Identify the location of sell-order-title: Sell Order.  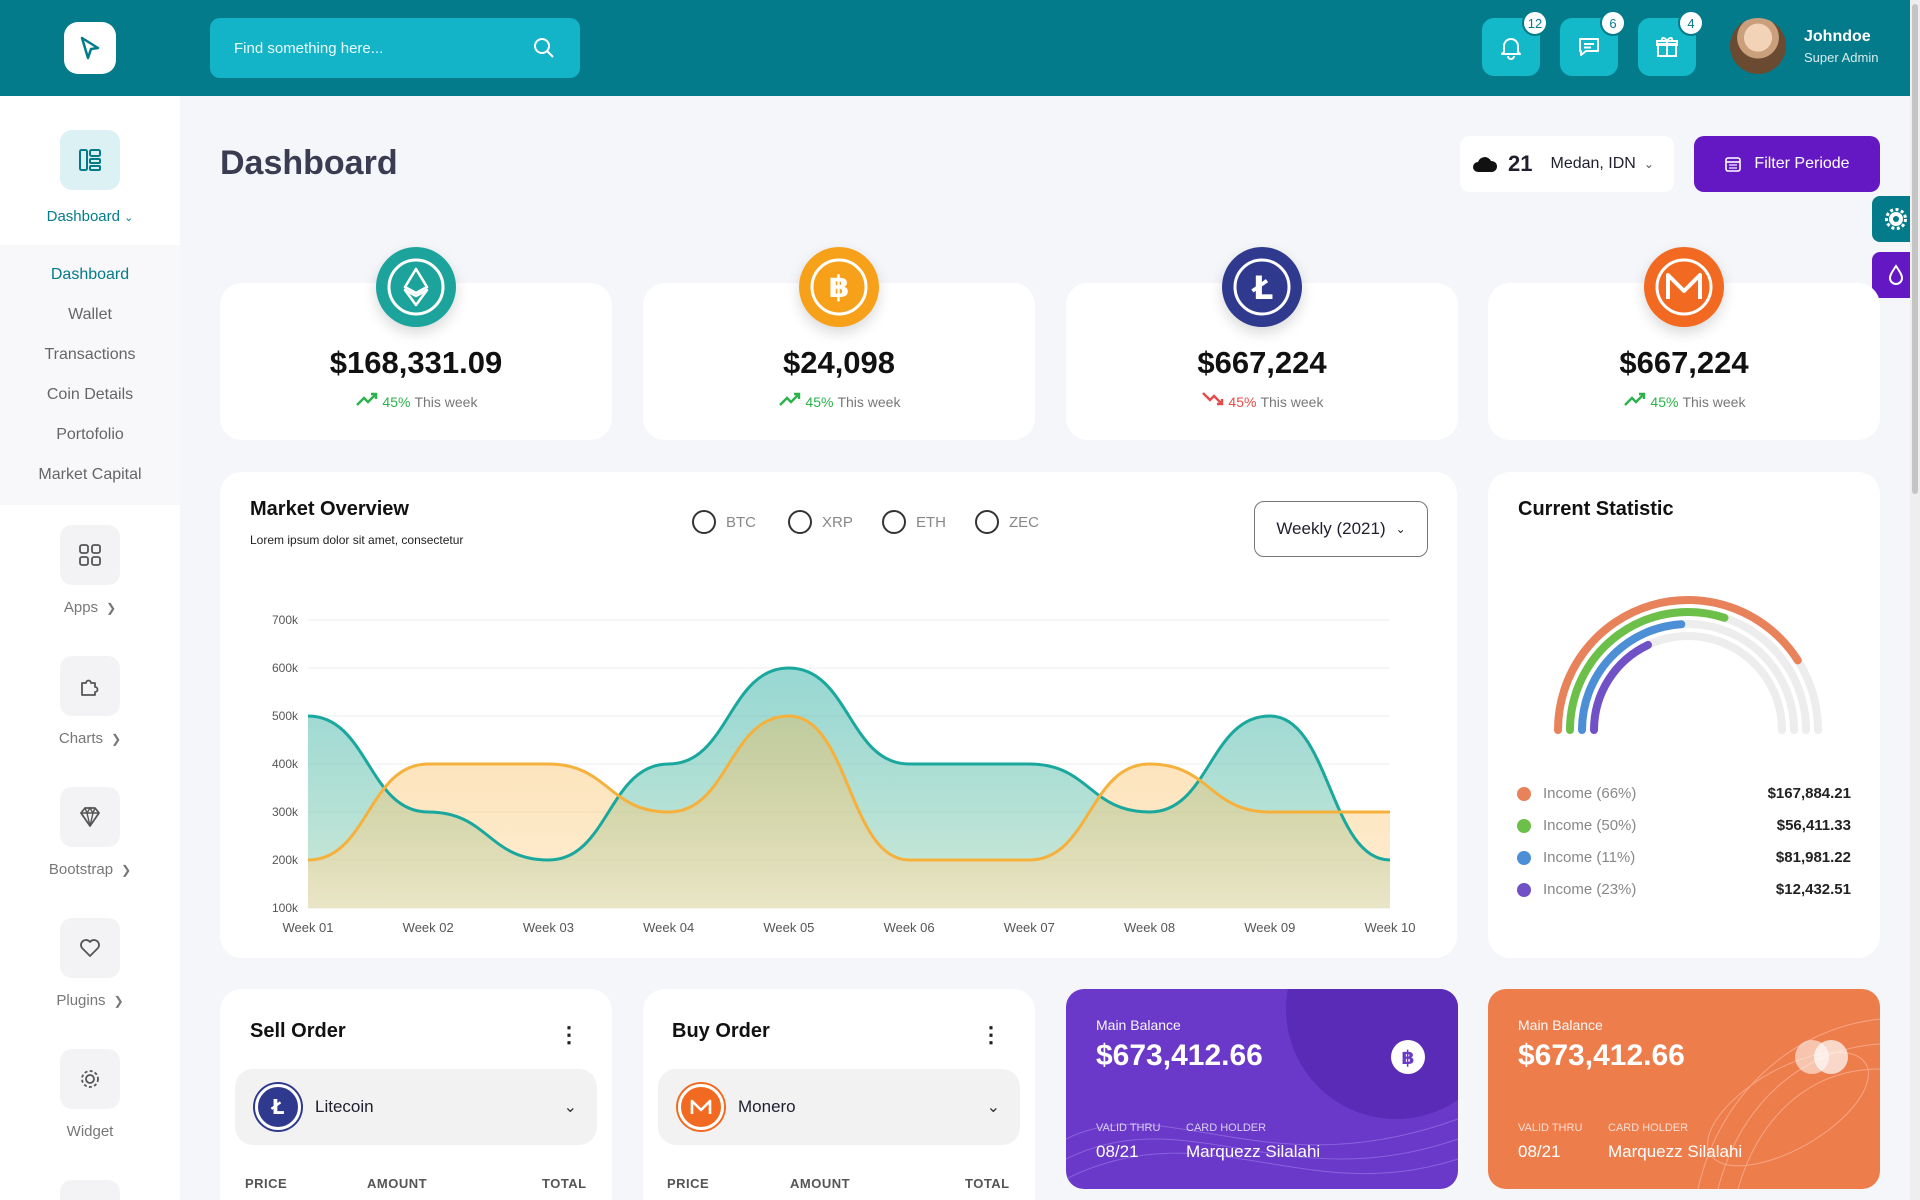
(298, 1031).